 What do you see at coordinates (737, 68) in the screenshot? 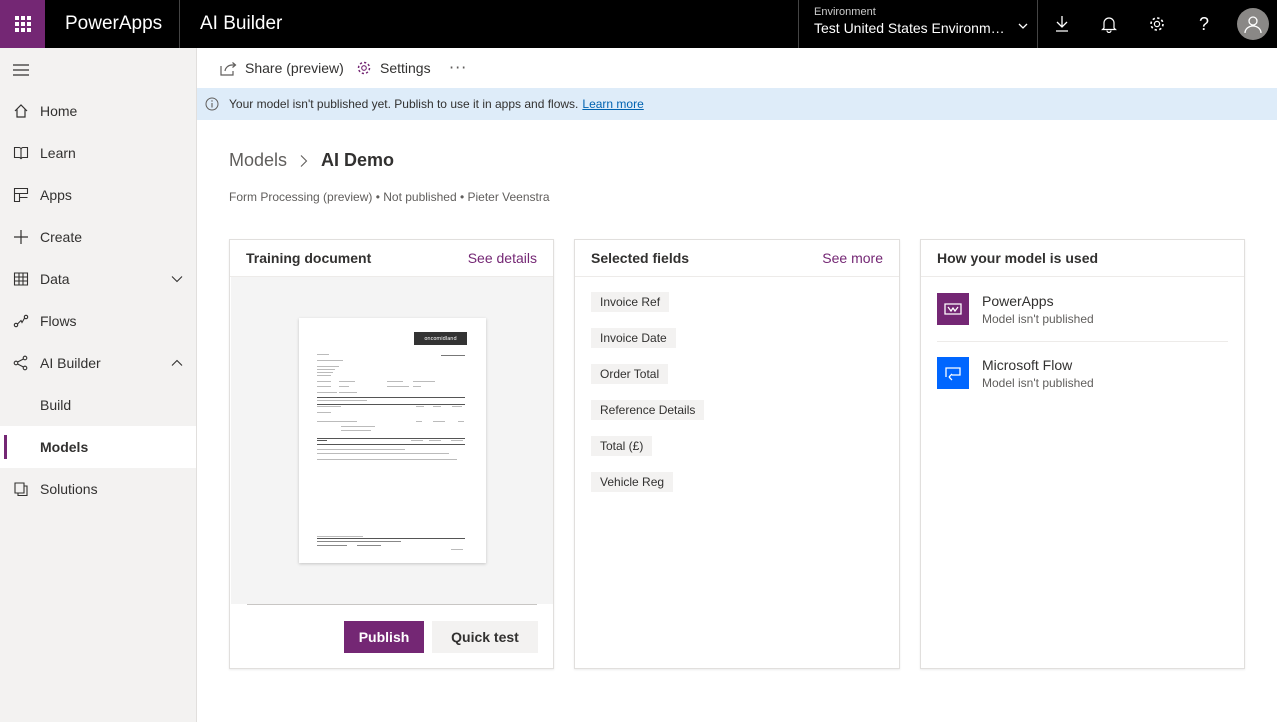
I see `command-bar: Share (preview) Settings ···` at bounding box center [737, 68].